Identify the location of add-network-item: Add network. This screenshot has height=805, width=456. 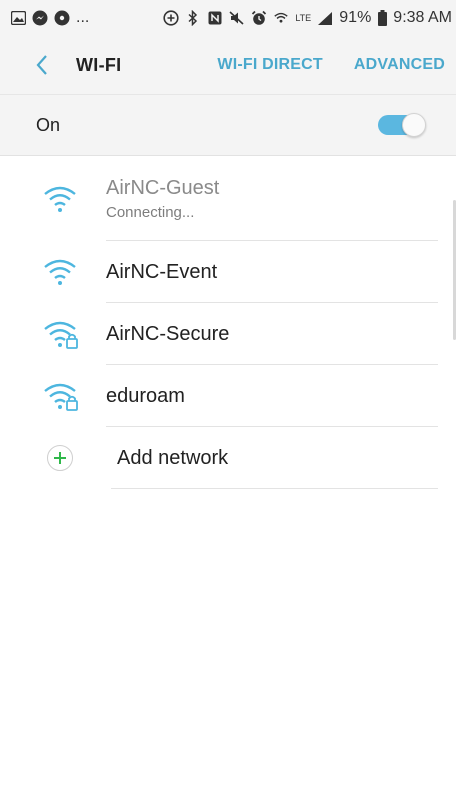
(228, 458).